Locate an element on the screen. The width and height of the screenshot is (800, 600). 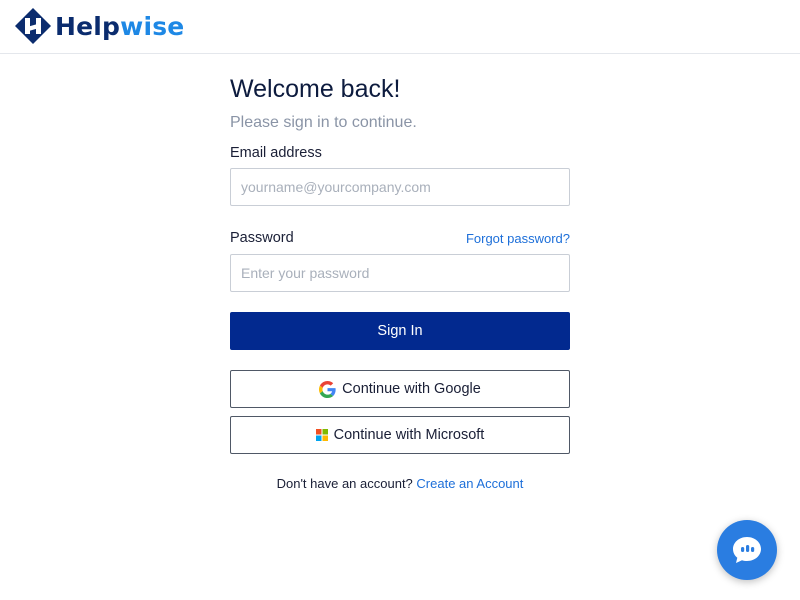
sign-in-button-label: Sign In is located at coordinates (400, 331).